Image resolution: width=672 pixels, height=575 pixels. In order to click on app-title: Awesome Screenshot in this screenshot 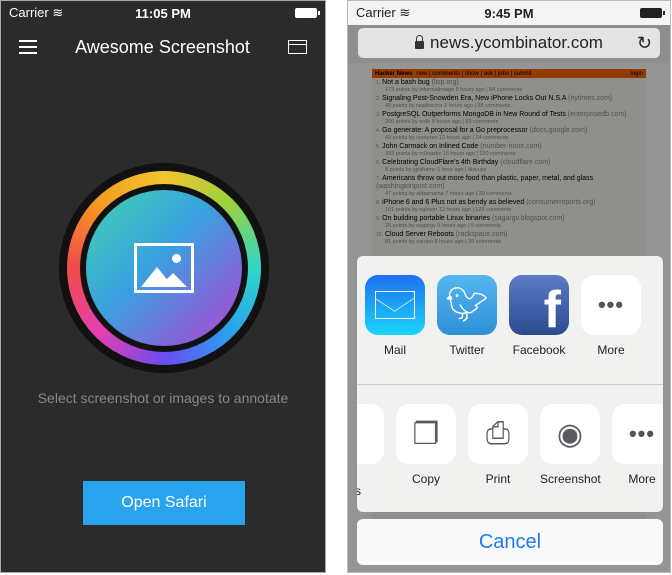, I will do `click(162, 46)`.